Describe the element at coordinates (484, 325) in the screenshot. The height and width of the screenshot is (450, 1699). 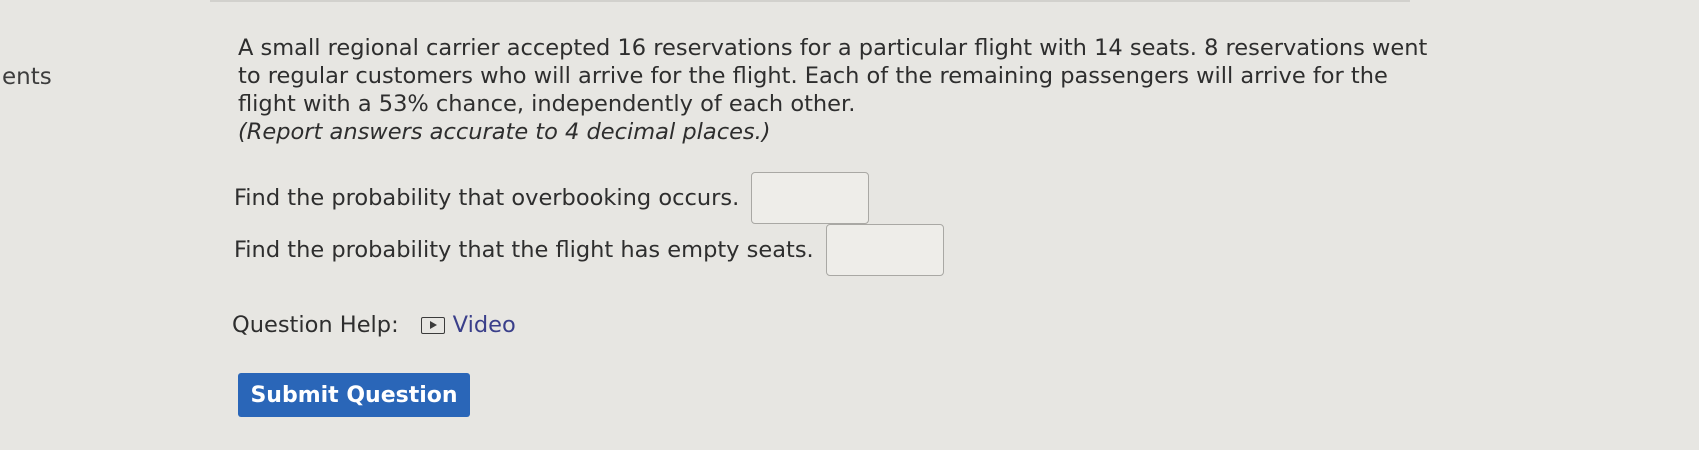
I see `video-label: Video` at that location.